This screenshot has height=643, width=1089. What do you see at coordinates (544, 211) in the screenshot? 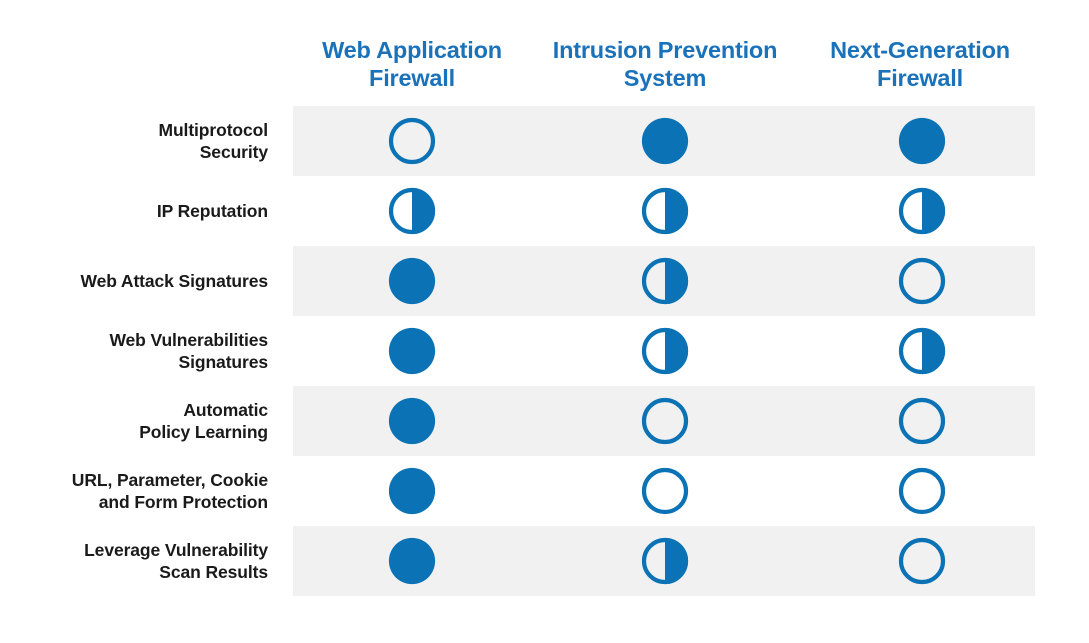
I see `table-row: IP Reputation` at bounding box center [544, 211].